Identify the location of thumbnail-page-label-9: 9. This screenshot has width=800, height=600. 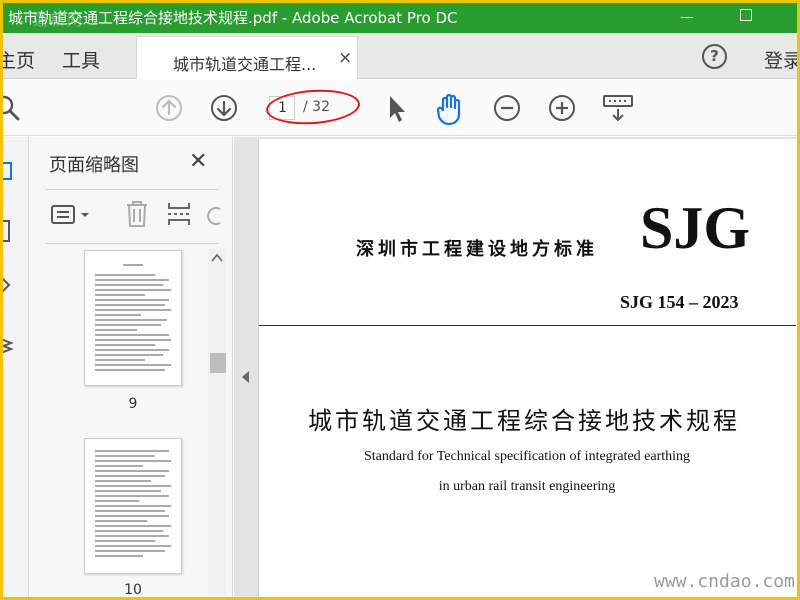
(133, 404).